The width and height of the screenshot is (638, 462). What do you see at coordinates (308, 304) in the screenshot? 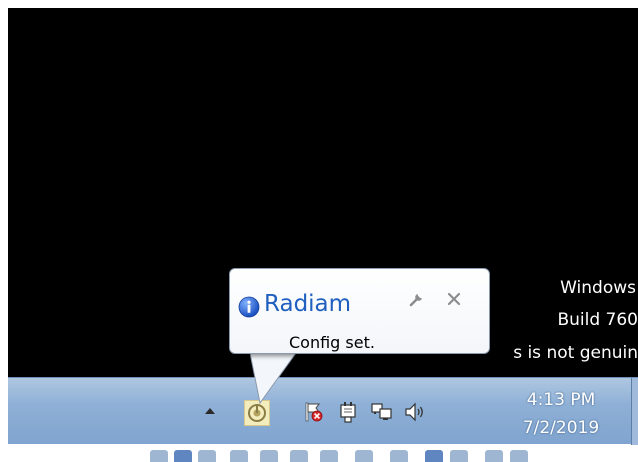
I see `notification-title: Radiam` at bounding box center [308, 304].